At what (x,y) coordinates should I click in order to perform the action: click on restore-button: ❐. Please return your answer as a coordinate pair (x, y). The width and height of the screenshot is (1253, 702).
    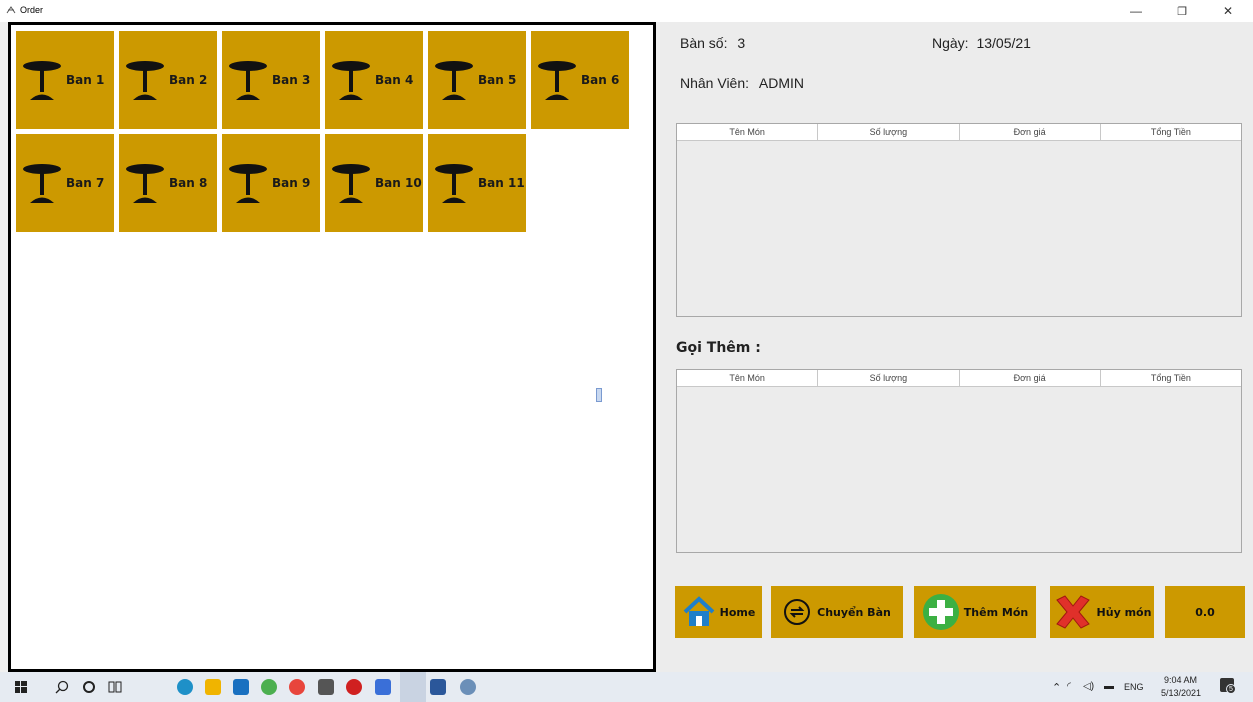
    Looking at the image, I should click on (1182, 11).